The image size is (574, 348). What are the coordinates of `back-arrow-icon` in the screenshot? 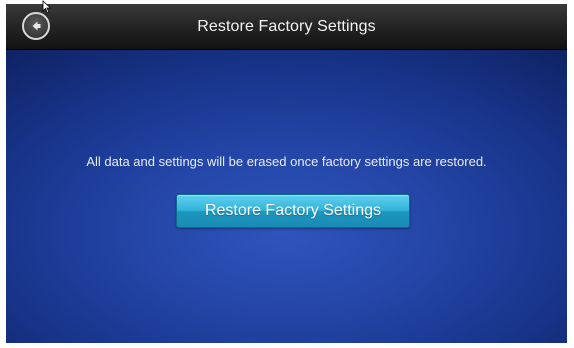 It's located at (36, 26).